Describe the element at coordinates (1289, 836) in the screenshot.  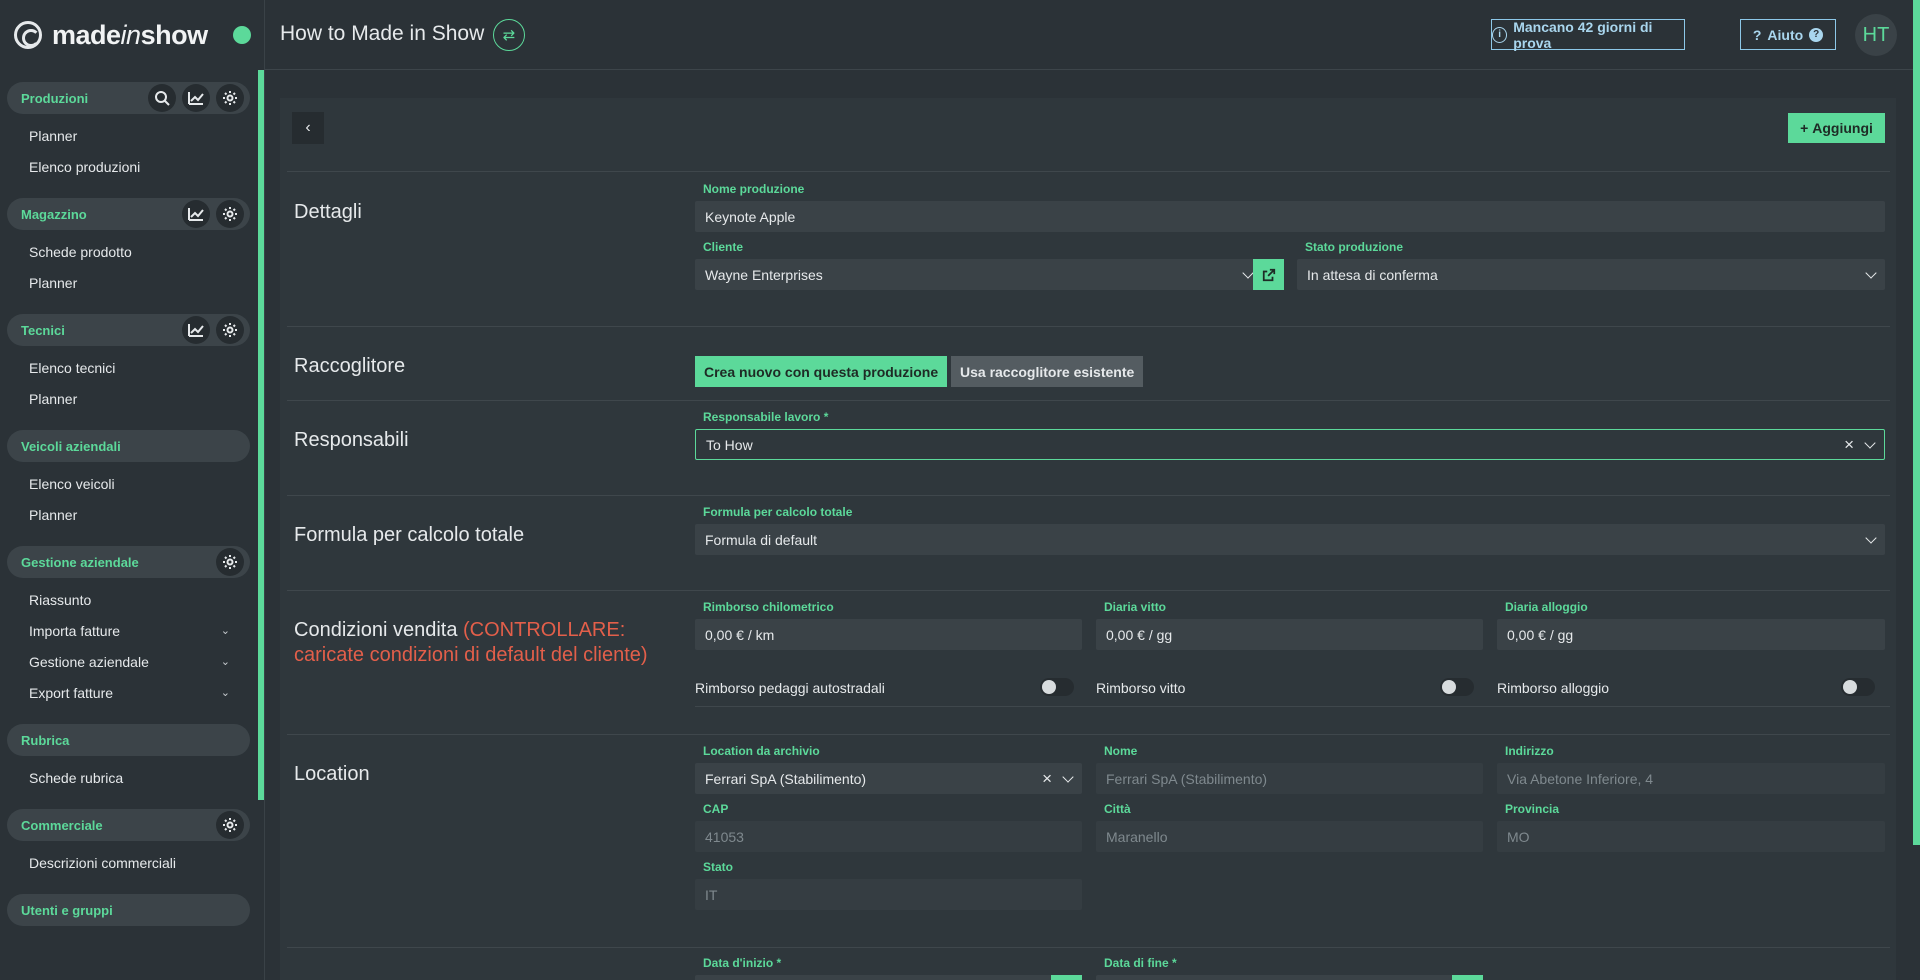
I see `city-input: Maranello` at that location.